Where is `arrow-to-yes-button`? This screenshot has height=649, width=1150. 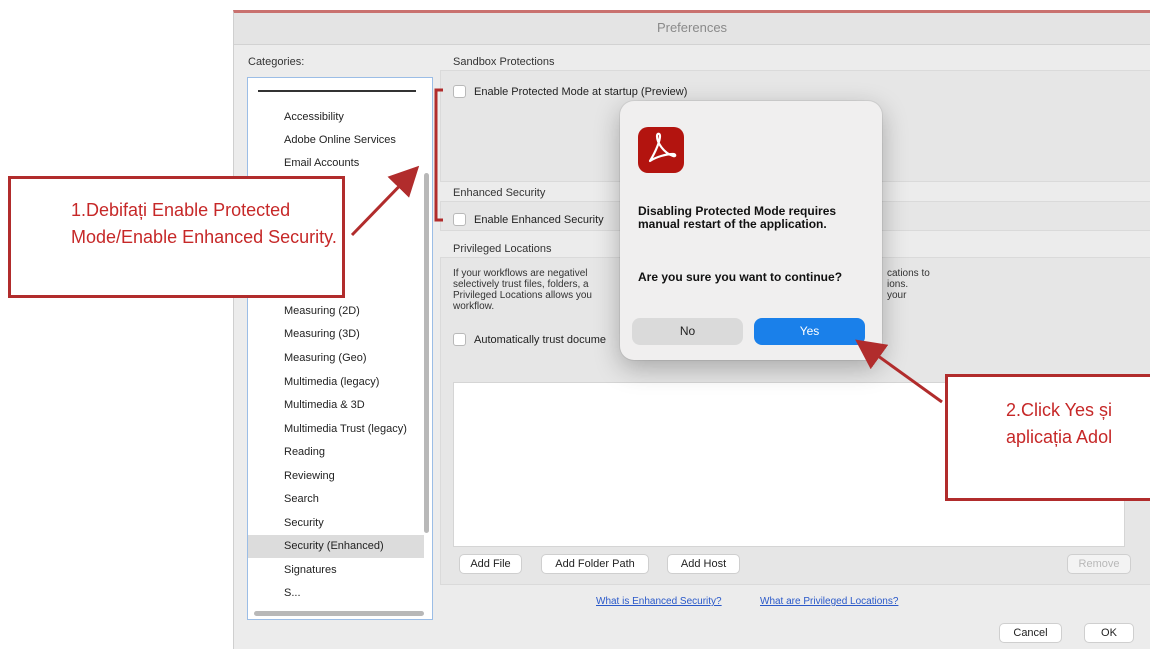 arrow-to-yes-button is located at coordinates (899, 371).